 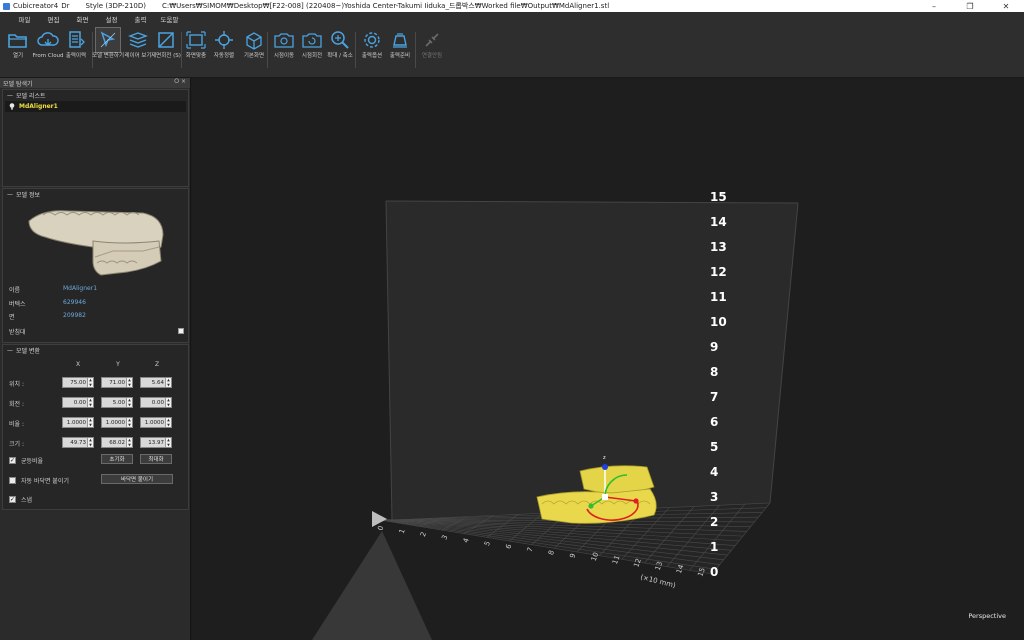 What do you see at coordinates (340, 40) in the screenshot?
I see `zoom-icon` at bounding box center [340, 40].